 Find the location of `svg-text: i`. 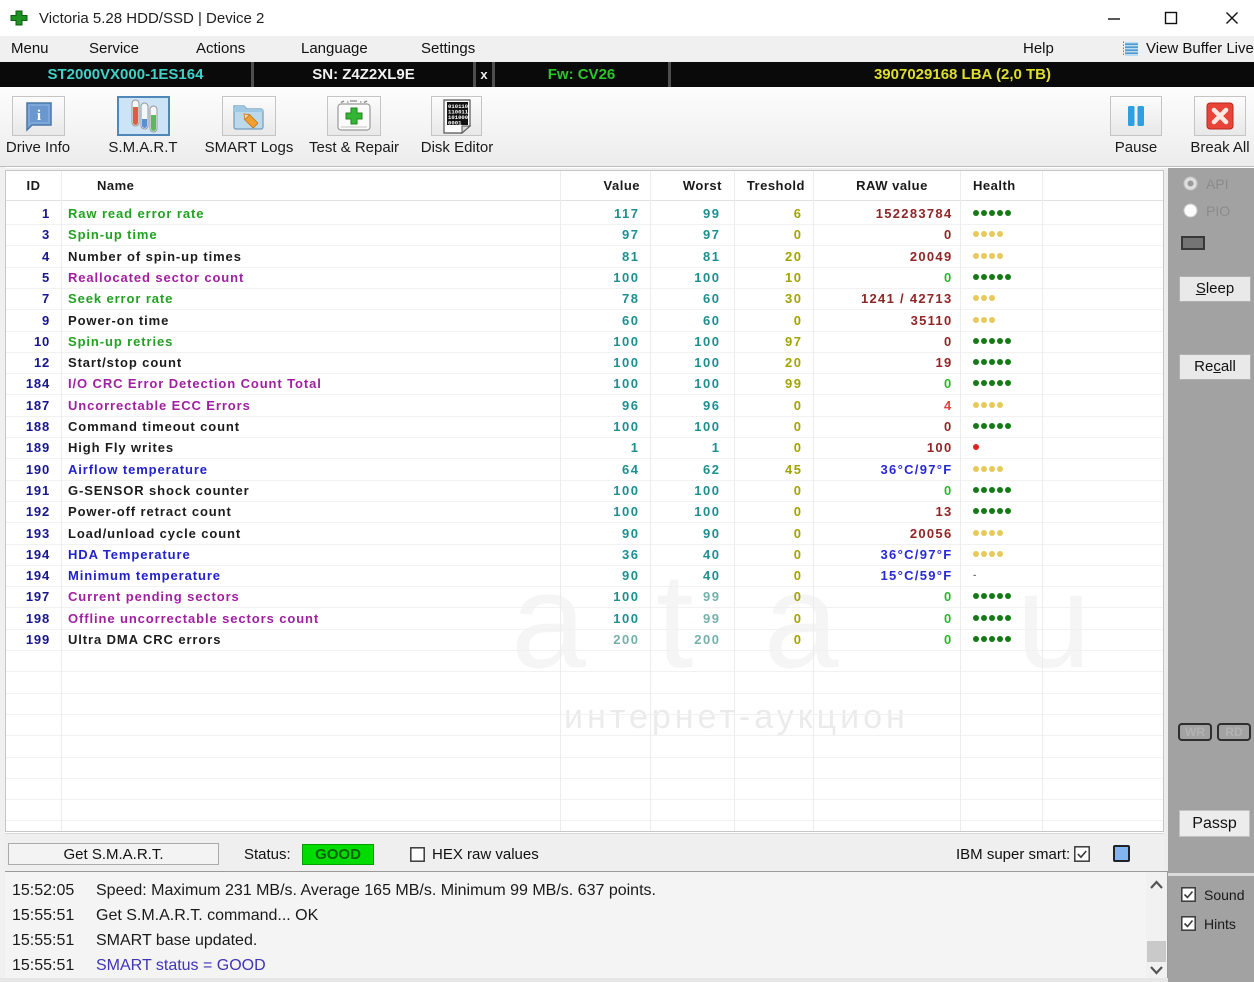

svg-text: i is located at coordinates (38, 116).